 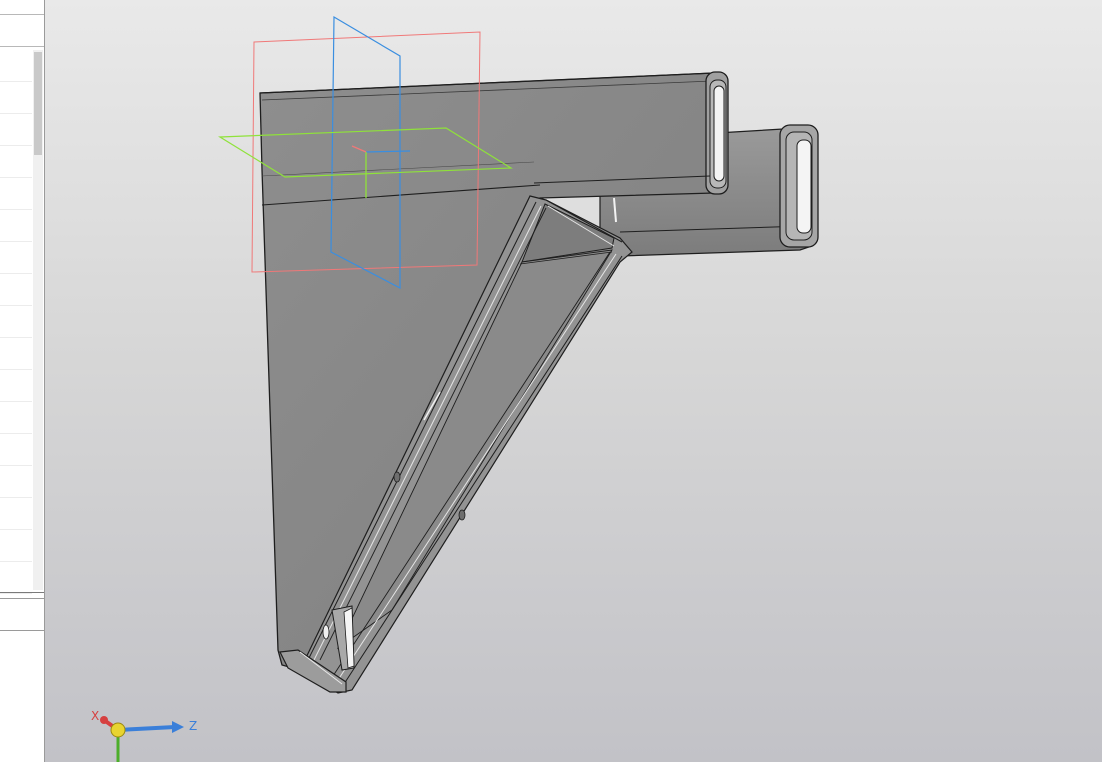 I want to click on feature-tree-panel, so click(x=22, y=381).